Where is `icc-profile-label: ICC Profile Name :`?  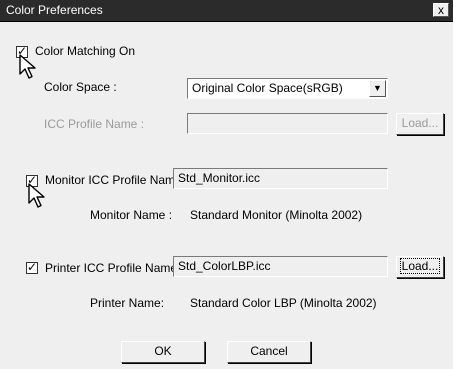
icc-profile-label: ICC Profile Name : is located at coordinates (94, 124).